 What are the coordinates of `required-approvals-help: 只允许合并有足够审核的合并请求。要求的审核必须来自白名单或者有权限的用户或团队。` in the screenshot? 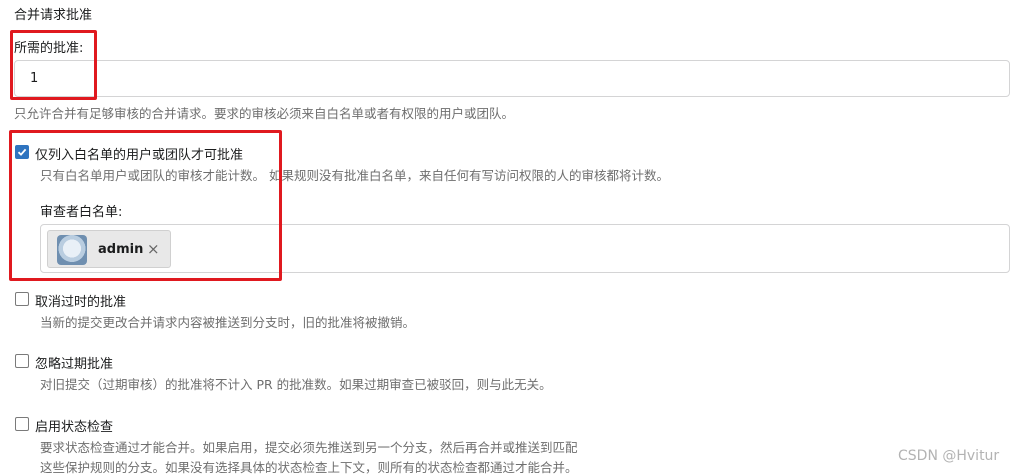 It's located at (264, 113).